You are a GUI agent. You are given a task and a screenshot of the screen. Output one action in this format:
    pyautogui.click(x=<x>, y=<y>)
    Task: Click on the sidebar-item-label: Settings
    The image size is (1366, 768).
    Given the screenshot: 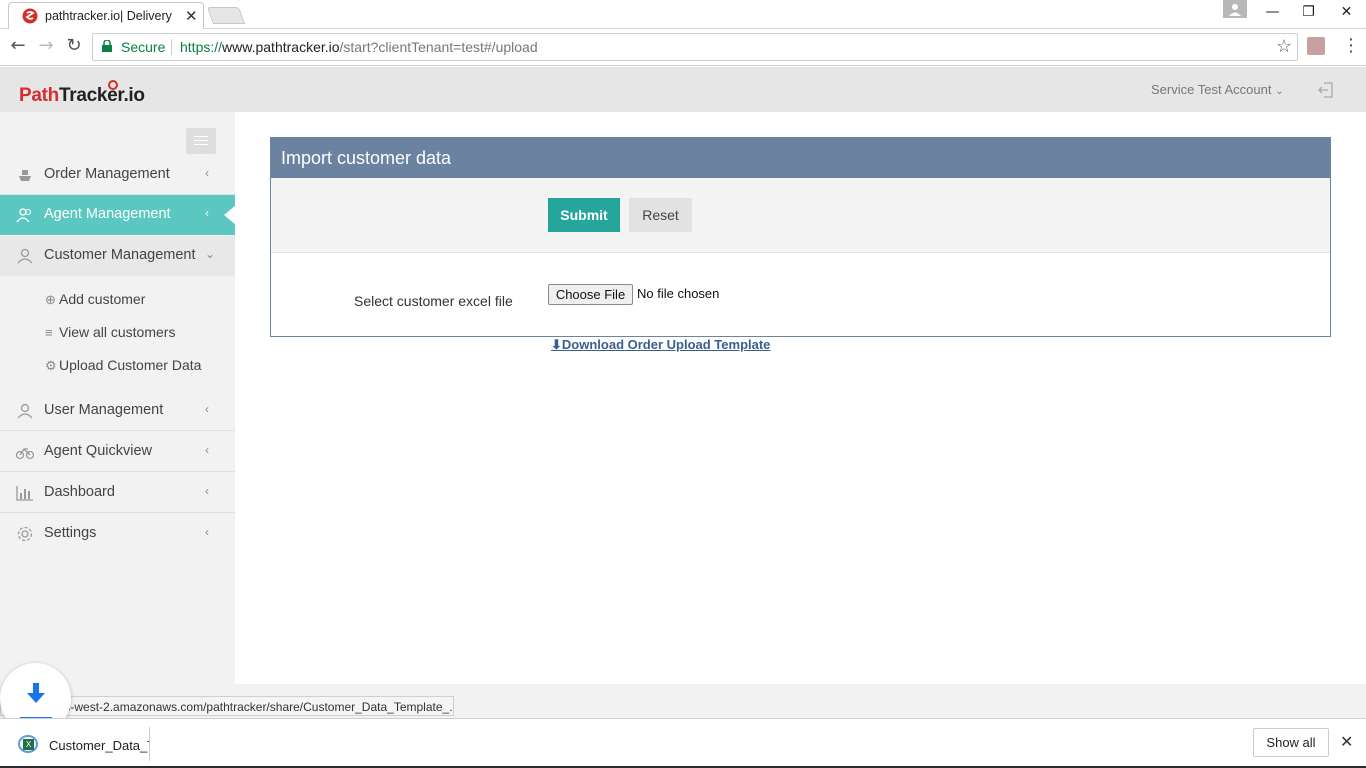 What is the action you would take?
    pyautogui.click(x=70, y=533)
    